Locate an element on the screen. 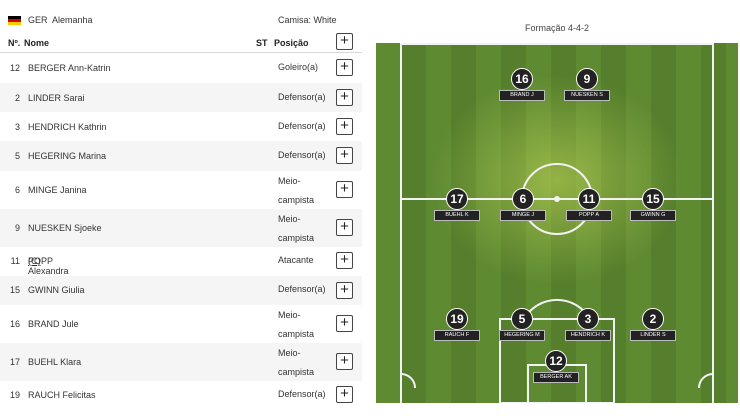 Image resolution: width=740 pixels, height=416 pixels. germany-flag-icon is located at coordinates (14, 20).